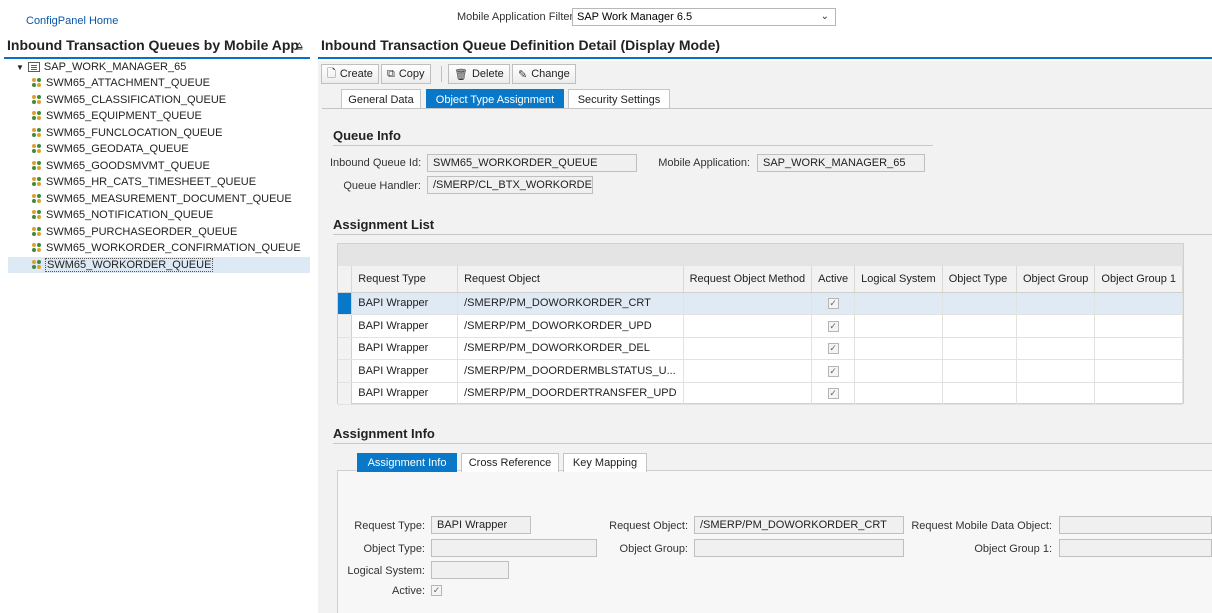 The width and height of the screenshot is (1212, 613). Describe the element at coordinates (101, 67) in the screenshot. I see `tree-root-node: ▼ SAP_WORK_MANAGER_65` at that location.